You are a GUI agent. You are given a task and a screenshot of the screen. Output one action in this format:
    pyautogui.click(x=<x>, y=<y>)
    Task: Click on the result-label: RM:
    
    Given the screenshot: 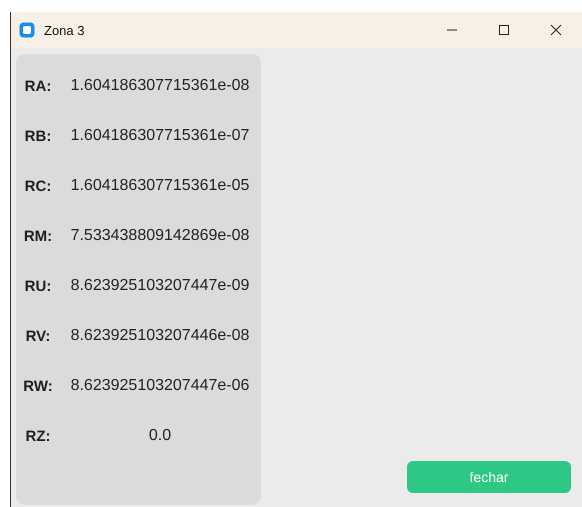 What is the action you would take?
    pyautogui.click(x=38, y=236)
    